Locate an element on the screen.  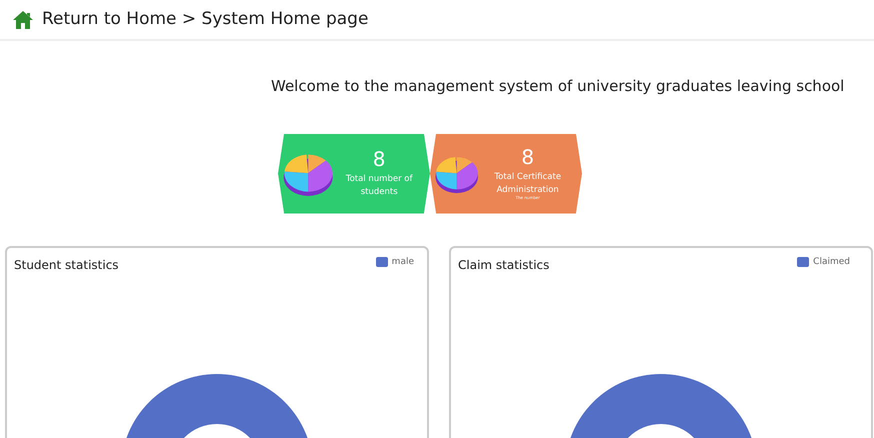
legend-label: male is located at coordinates (403, 262).